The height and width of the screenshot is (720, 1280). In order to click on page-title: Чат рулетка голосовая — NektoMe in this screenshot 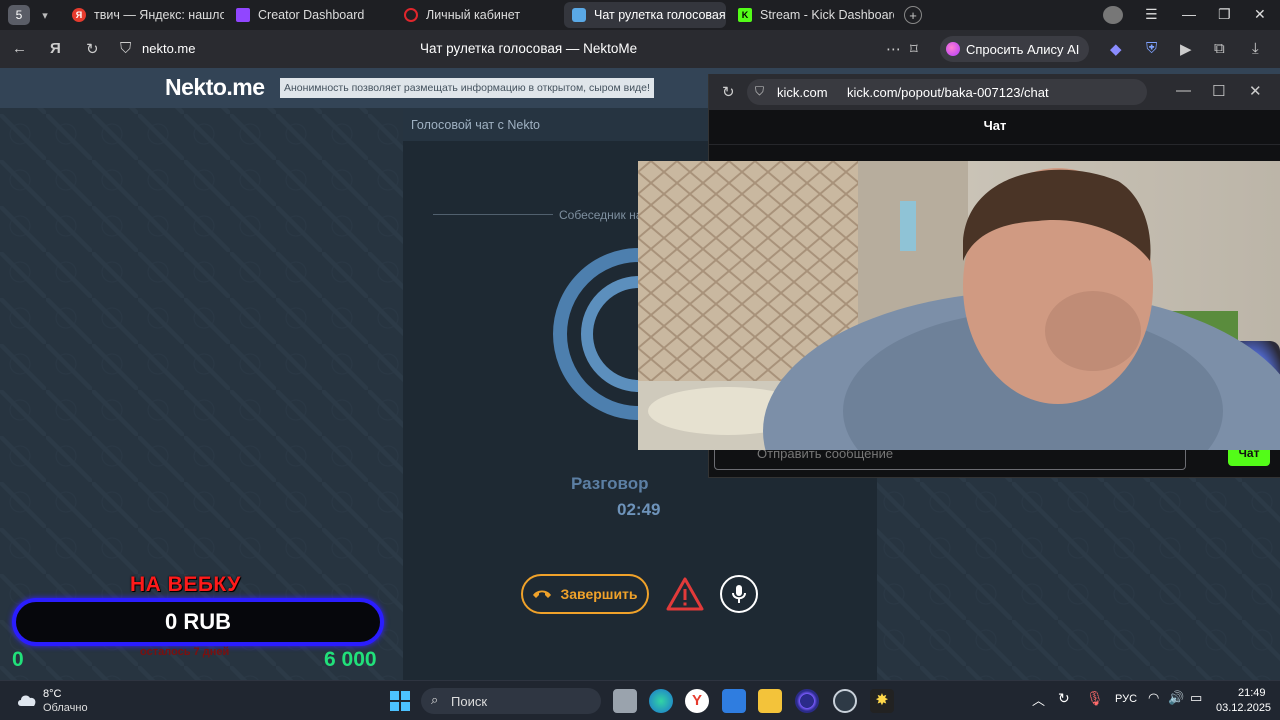, I will do `click(529, 48)`.